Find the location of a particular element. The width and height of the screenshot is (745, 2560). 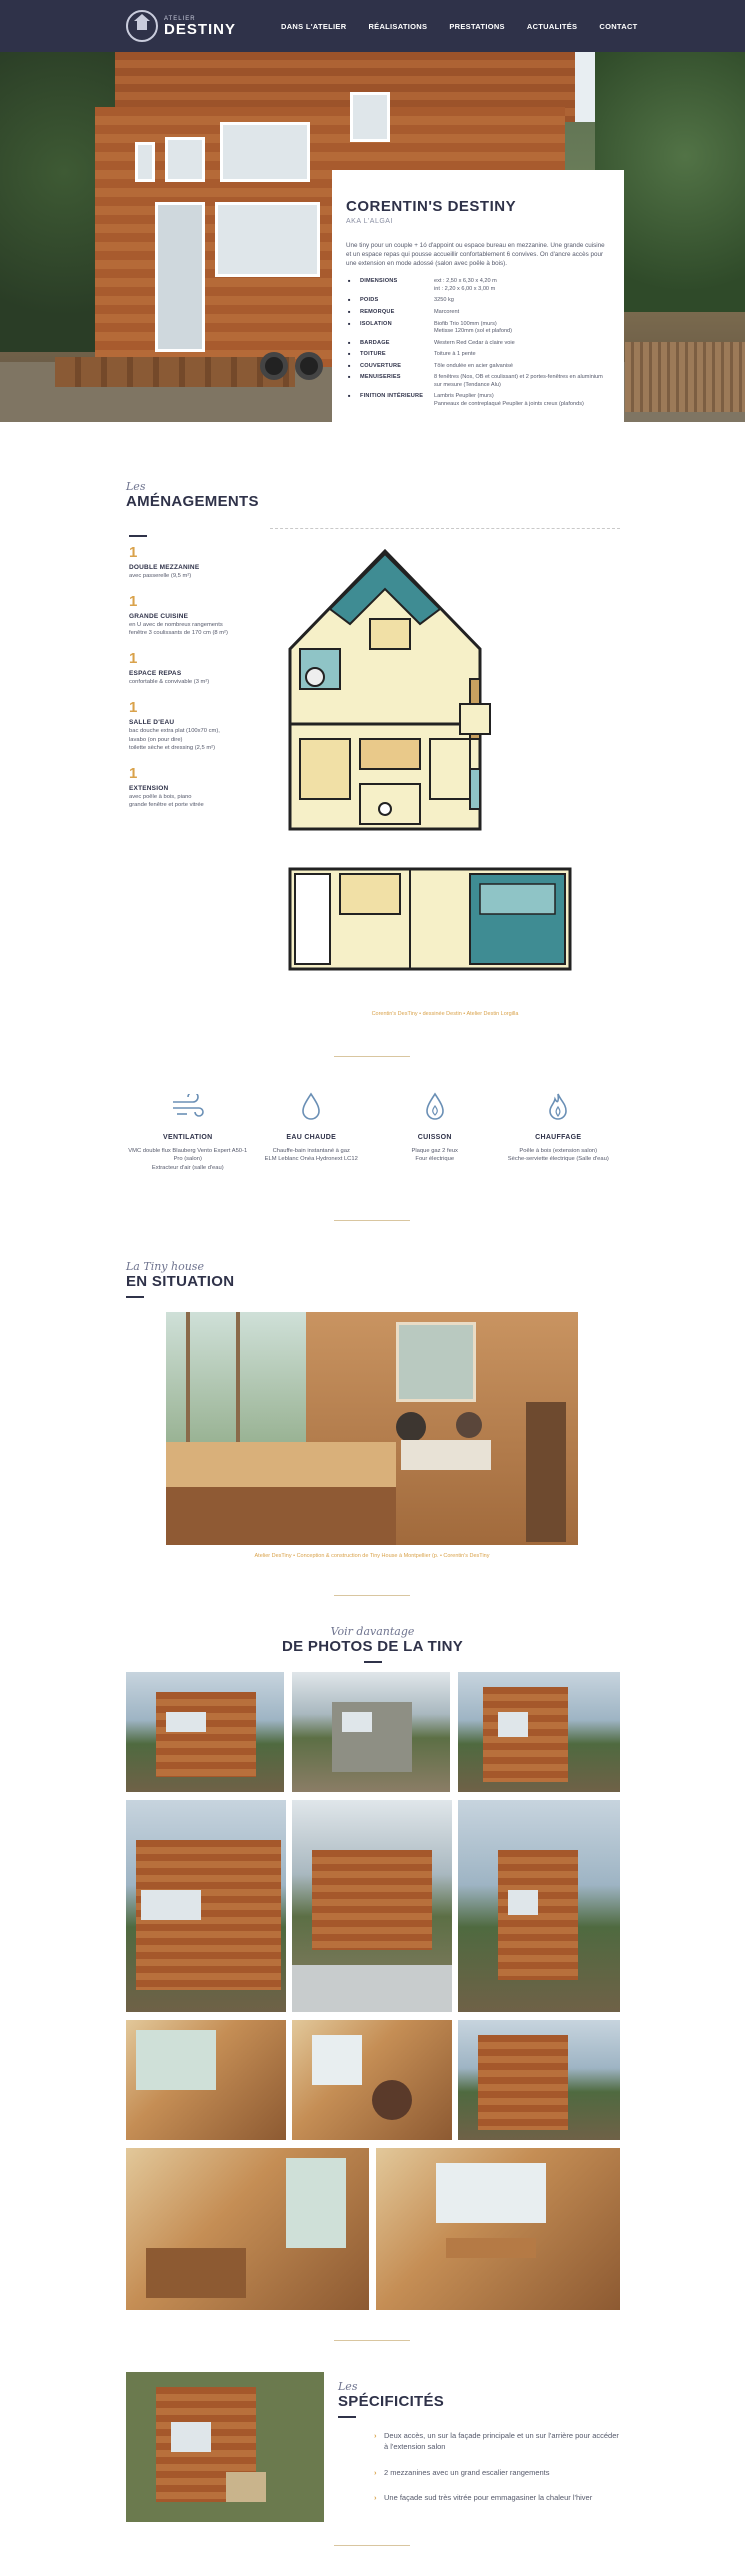

floor-plan is located at coordinates (445, 757).